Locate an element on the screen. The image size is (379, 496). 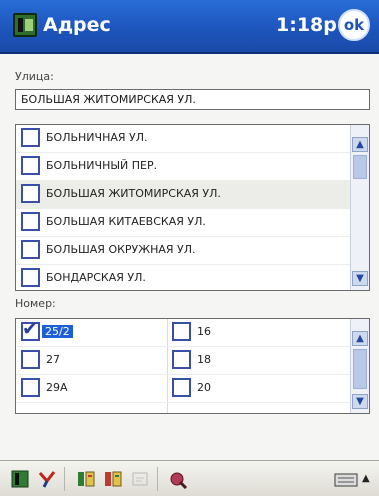
street-field: БОЛЬШАЯ ЖИТОМИРСКАЯ УЛ. is located at coordinates (192, 99).